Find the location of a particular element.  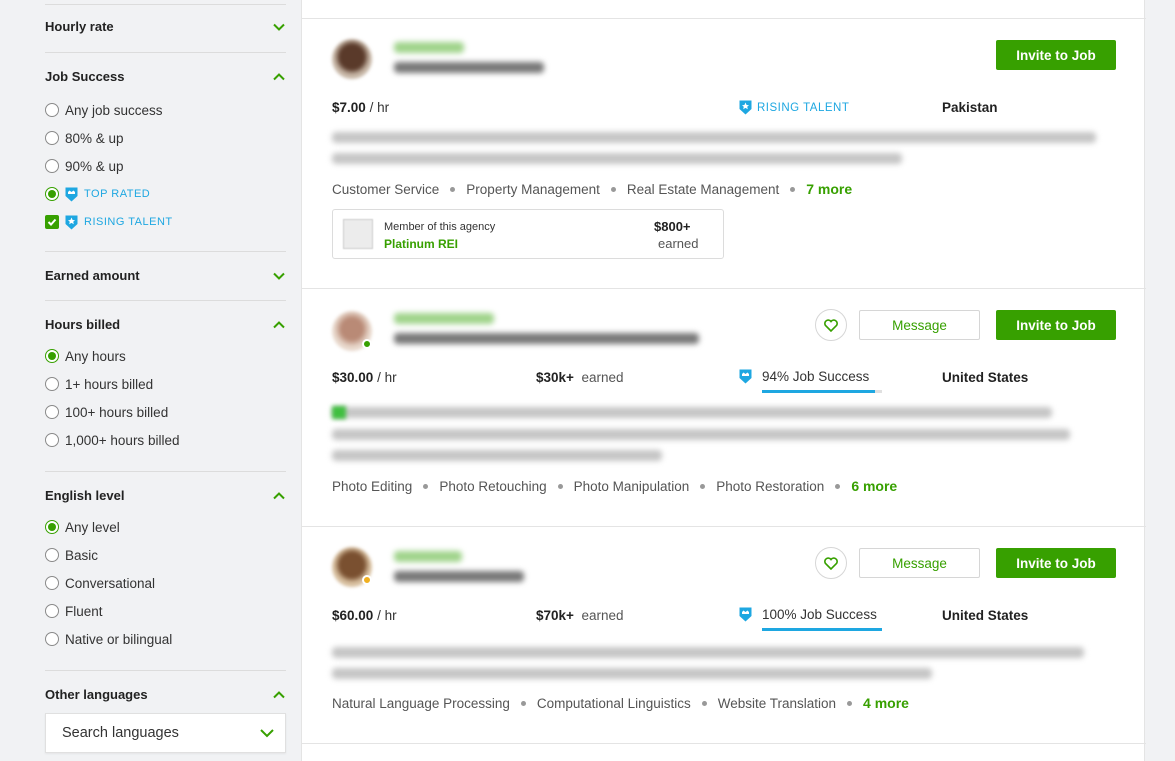

filter-header-hours-billed: Hours billed is located at coordinates (165, 324).